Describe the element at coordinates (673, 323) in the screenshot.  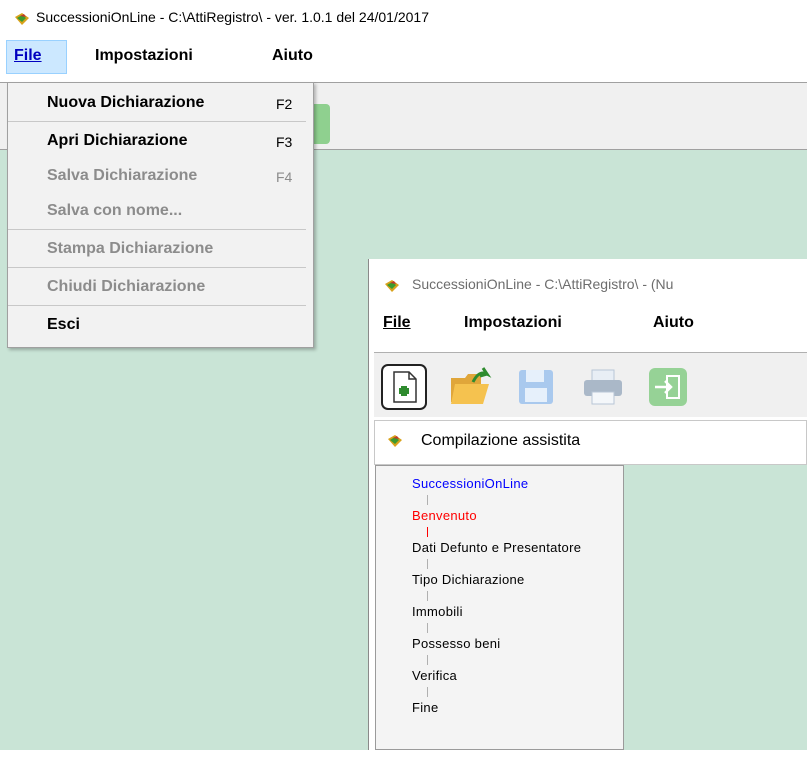
I see `inner-menu-aiuto: Aiuto` at that location.